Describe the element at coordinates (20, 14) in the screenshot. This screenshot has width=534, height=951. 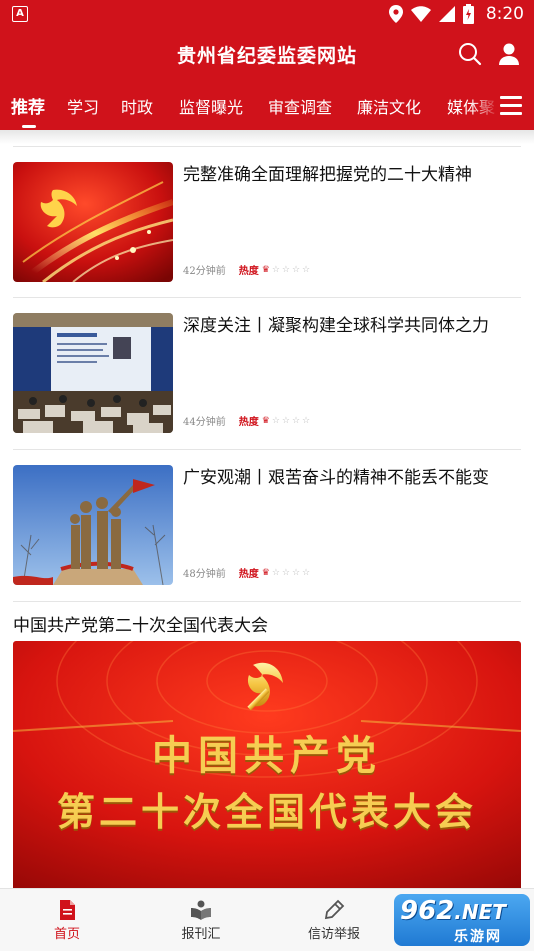
I see `app-notification-icon: A` at that location.